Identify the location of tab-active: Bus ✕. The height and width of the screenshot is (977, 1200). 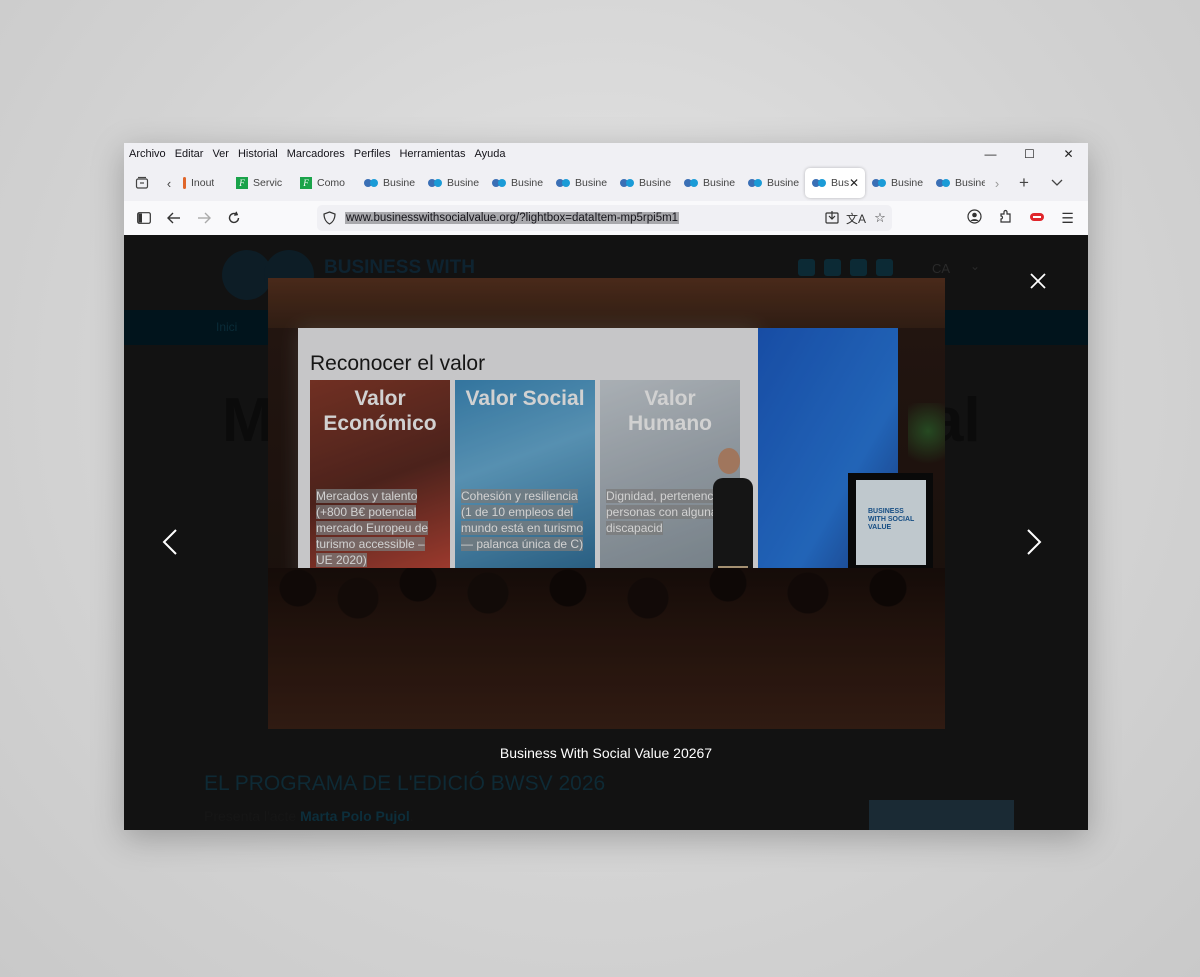
(835, 183).